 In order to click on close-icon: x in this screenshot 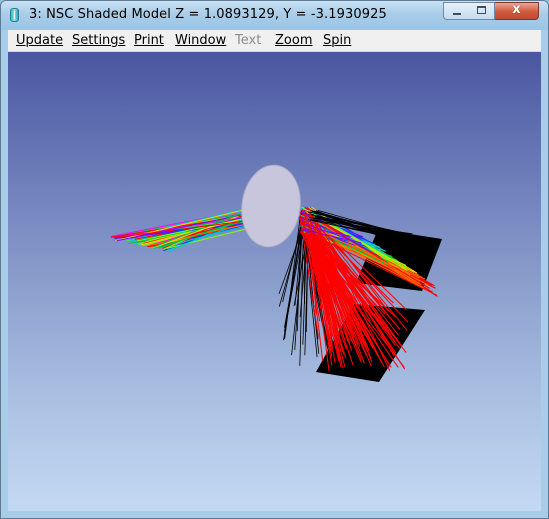, I will do `click(516, 9)`.